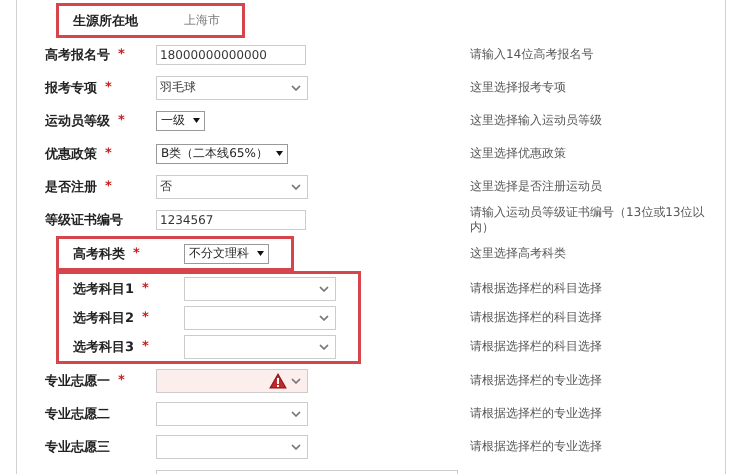 The height and width of the screenshot is (474, 747). Describe the element at coordinates (587, 219) in the screenshot. I see `hint-text: 请输入运动员等级证书编号（13位或13位以内）` at that location.